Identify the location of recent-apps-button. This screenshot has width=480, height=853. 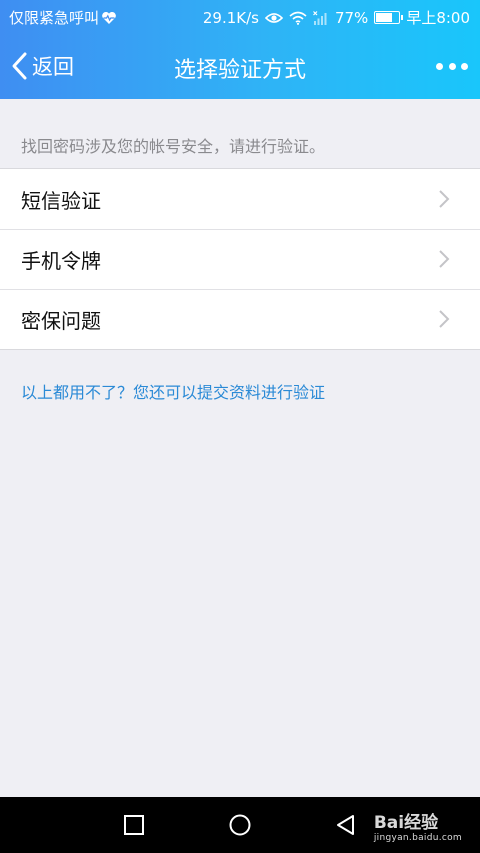
(134, 825).